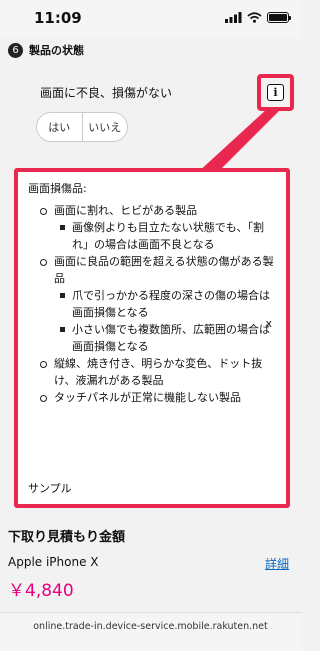 Image resolution: width=320 pixels, height=651 pixels. What do you see at coordinates (58, 18) in the screenshot?
I see `status-time: 11:09` at bounding box center [58, 18].